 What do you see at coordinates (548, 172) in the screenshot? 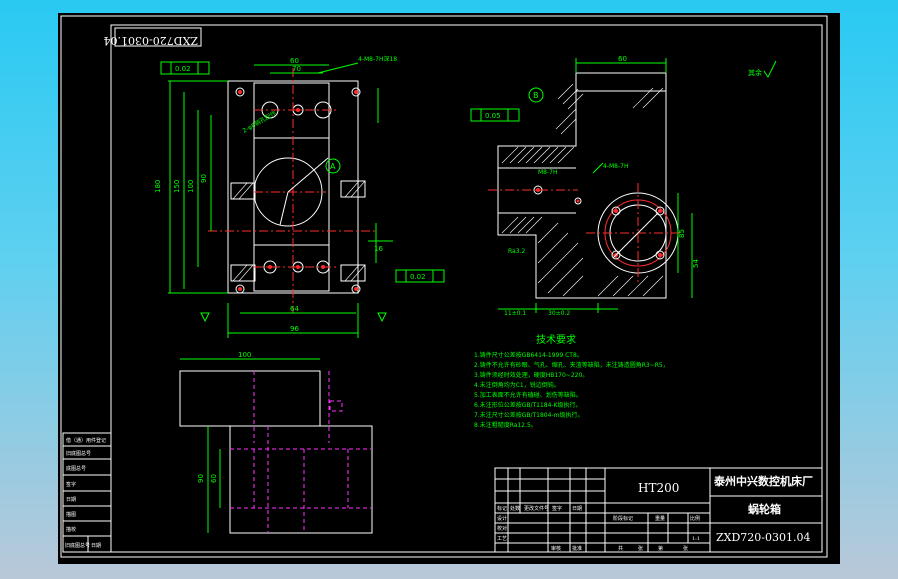
I see `side-thread: M8-7H` at bounding box center [548, 172].